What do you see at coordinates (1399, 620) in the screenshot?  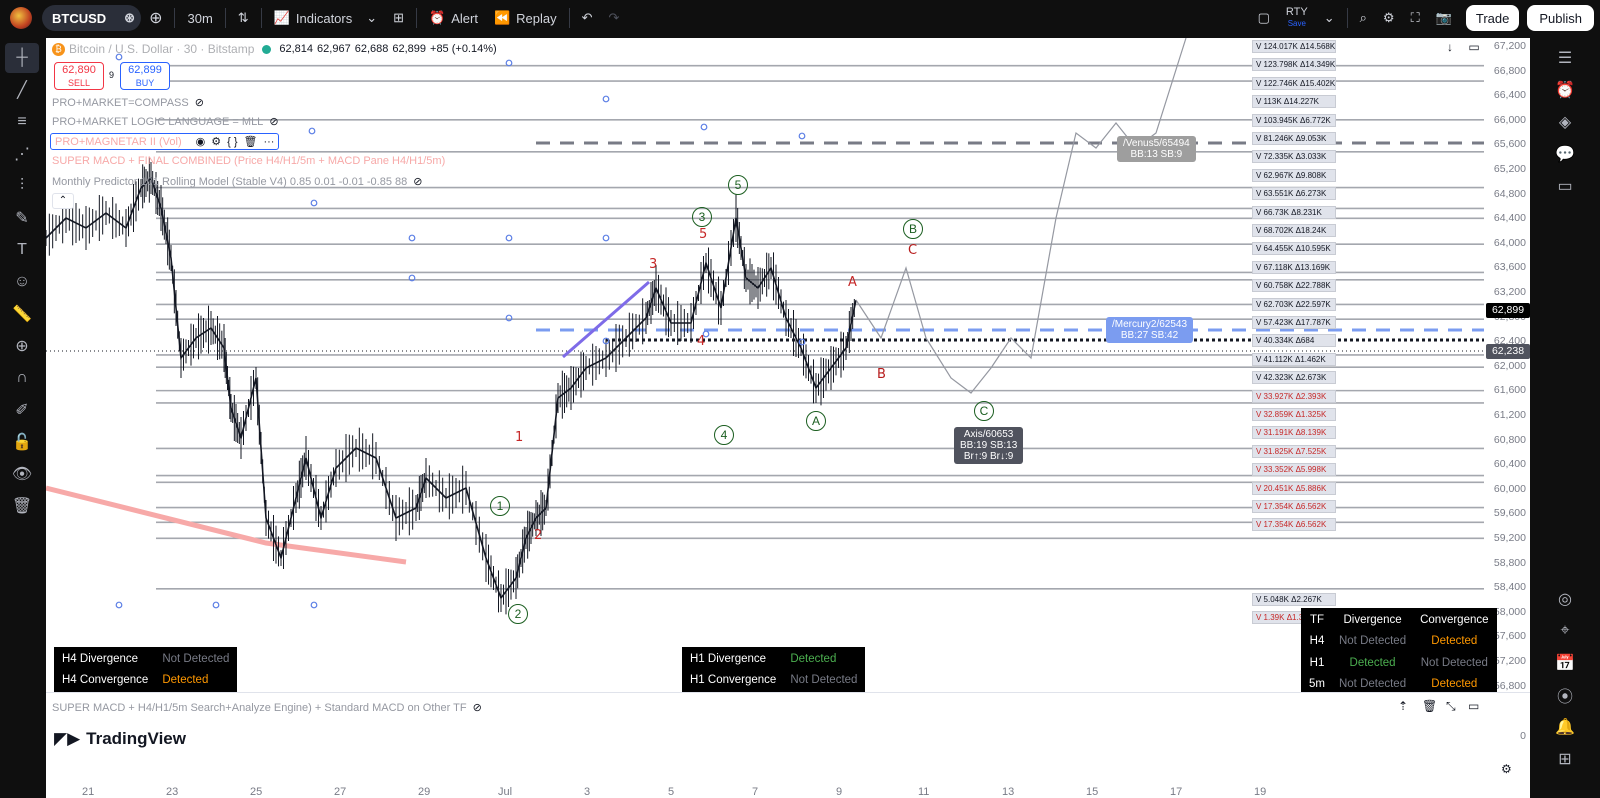 I see `table-row: TF Divergence Convergence` at bounding box center [1399, 620].